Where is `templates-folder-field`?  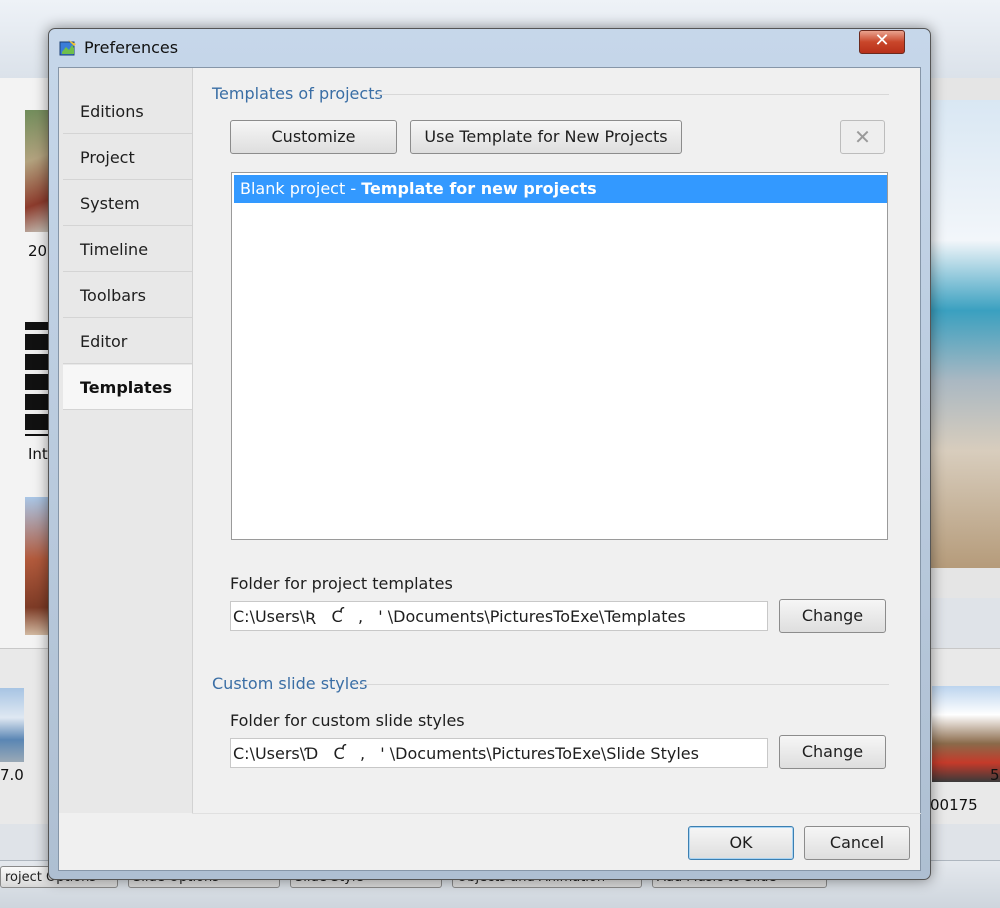 templates-folder-field is located at coordinates (499, 616).